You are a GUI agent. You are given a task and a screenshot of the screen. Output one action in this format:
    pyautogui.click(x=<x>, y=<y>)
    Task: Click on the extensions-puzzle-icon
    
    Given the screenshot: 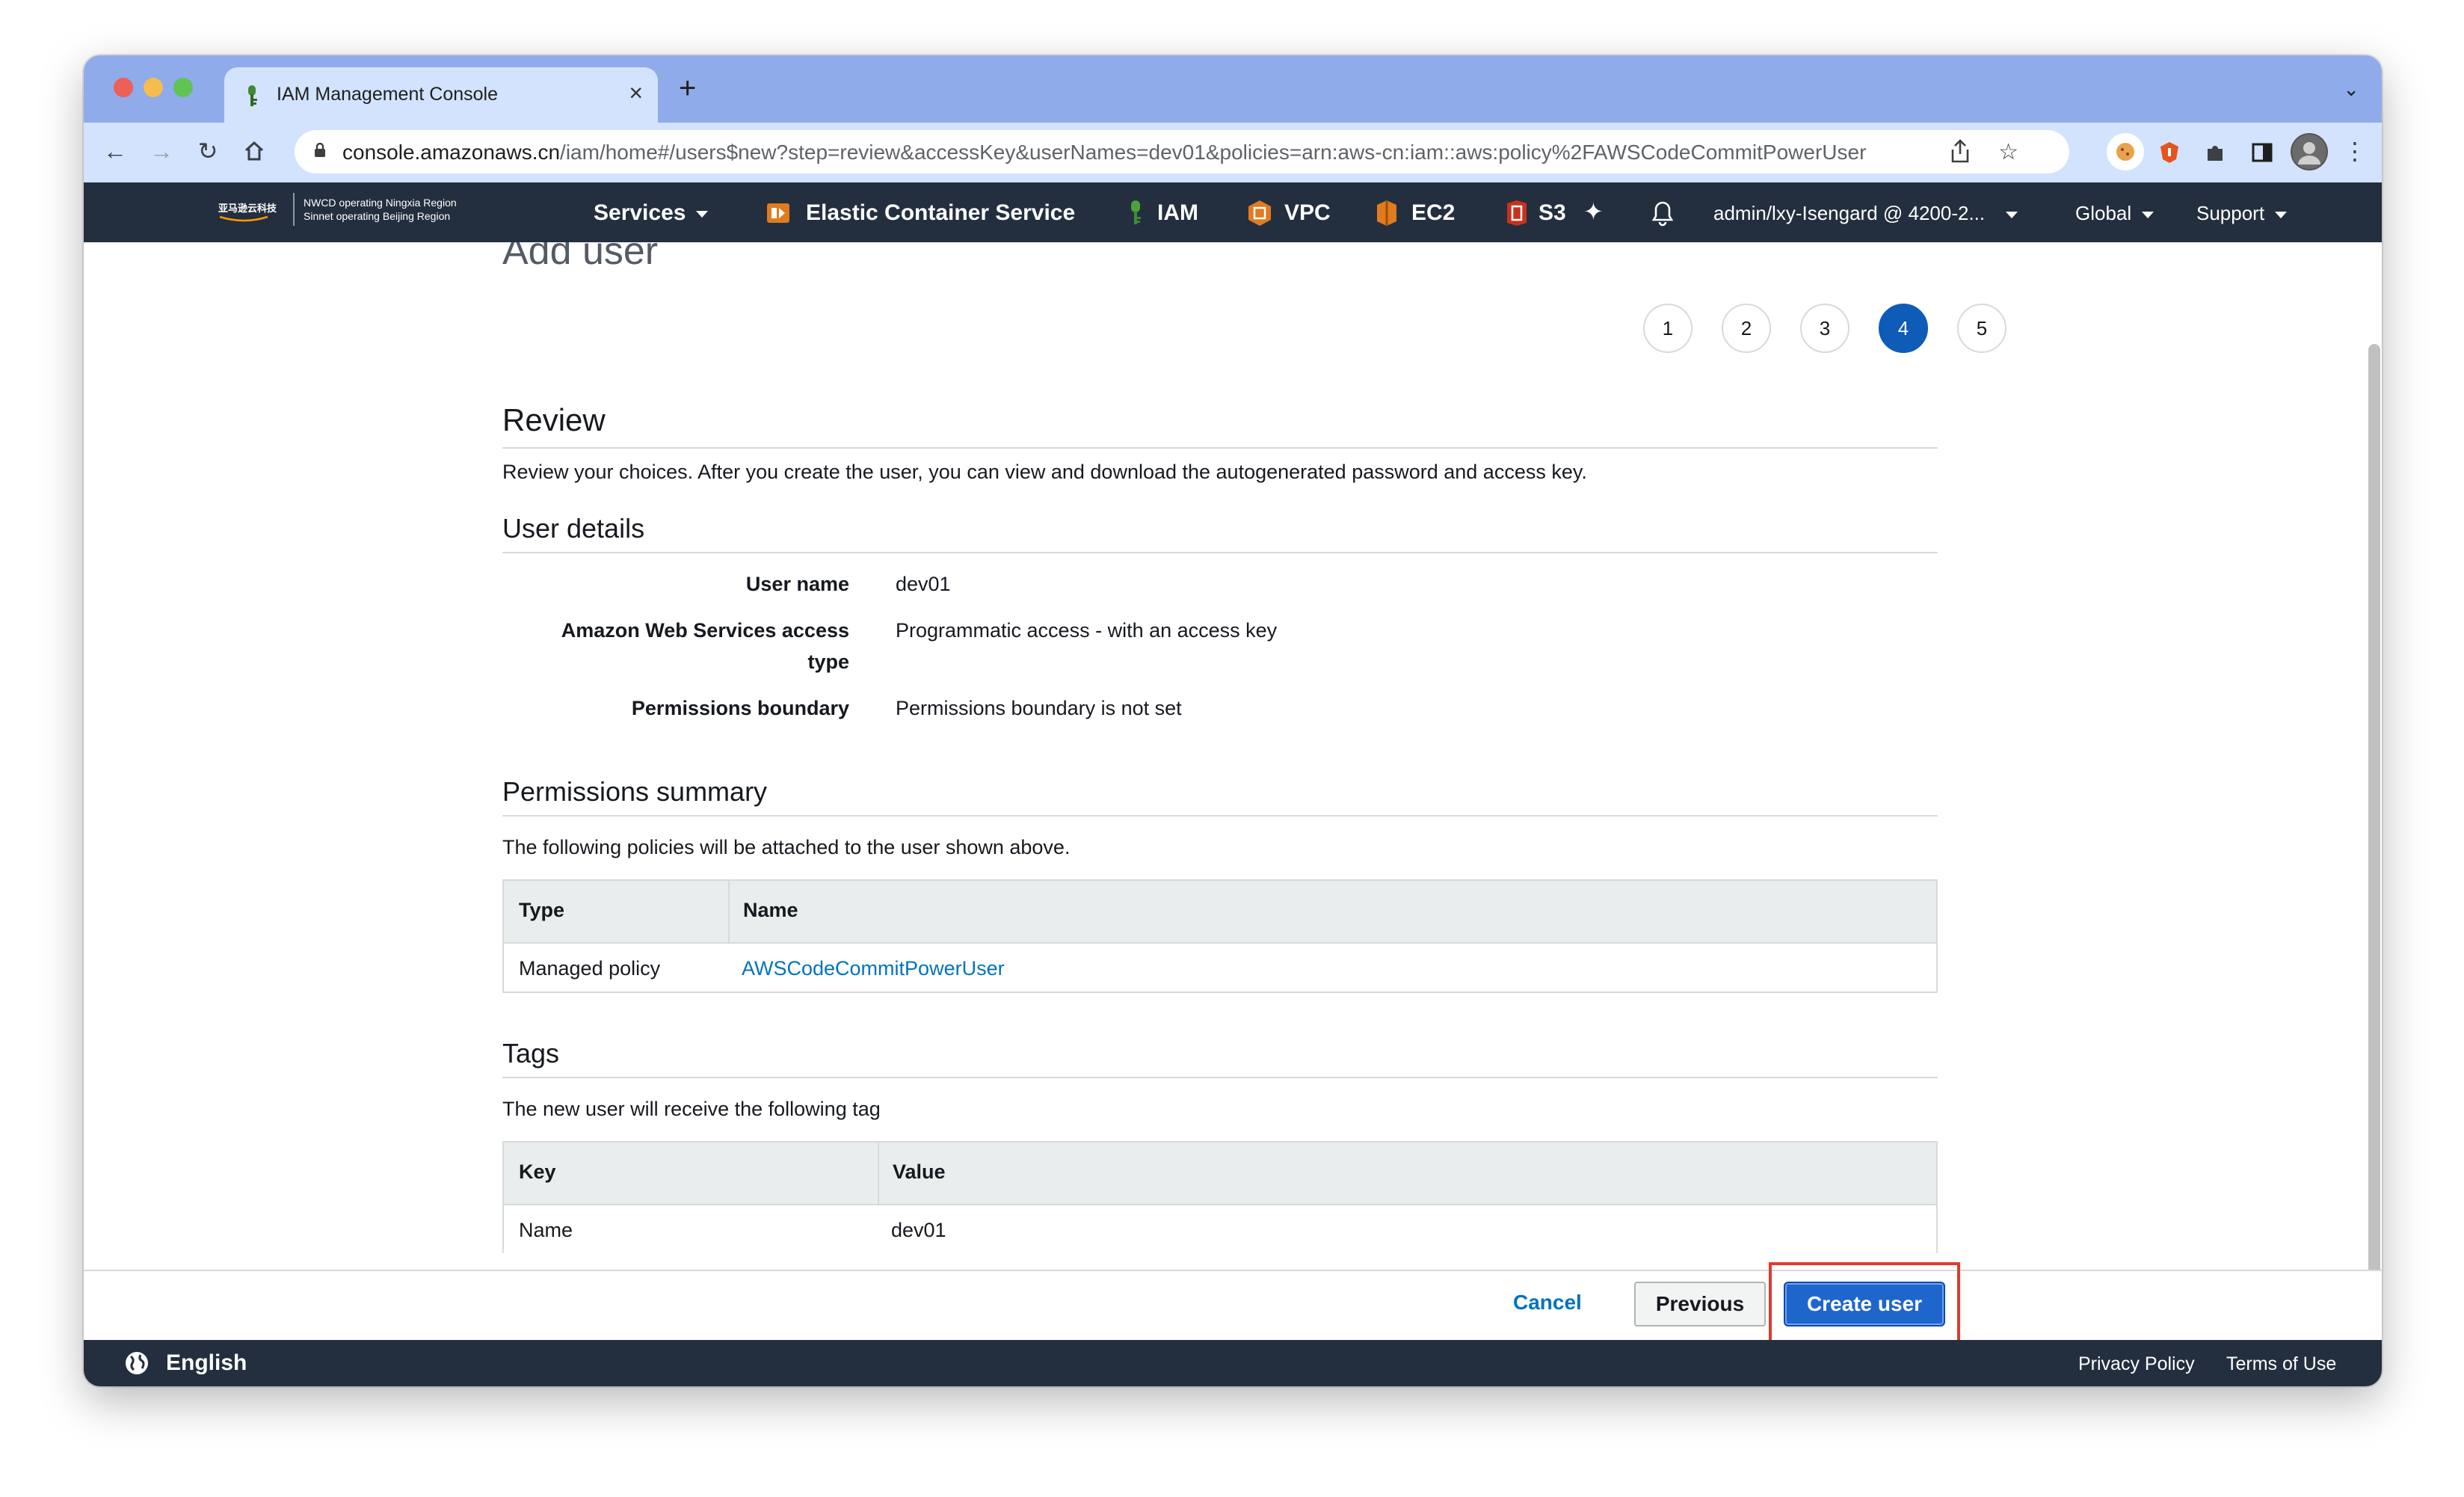 What is the action you would take?
    pyautogui.click(x=2216, y=152)
    